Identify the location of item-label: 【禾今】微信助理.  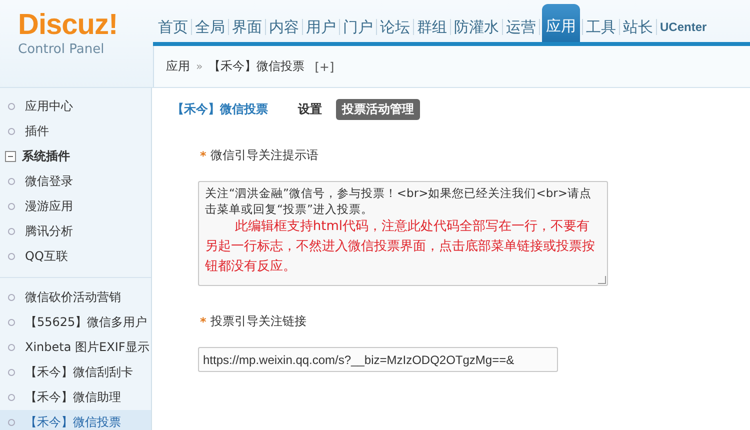
(73, 397).